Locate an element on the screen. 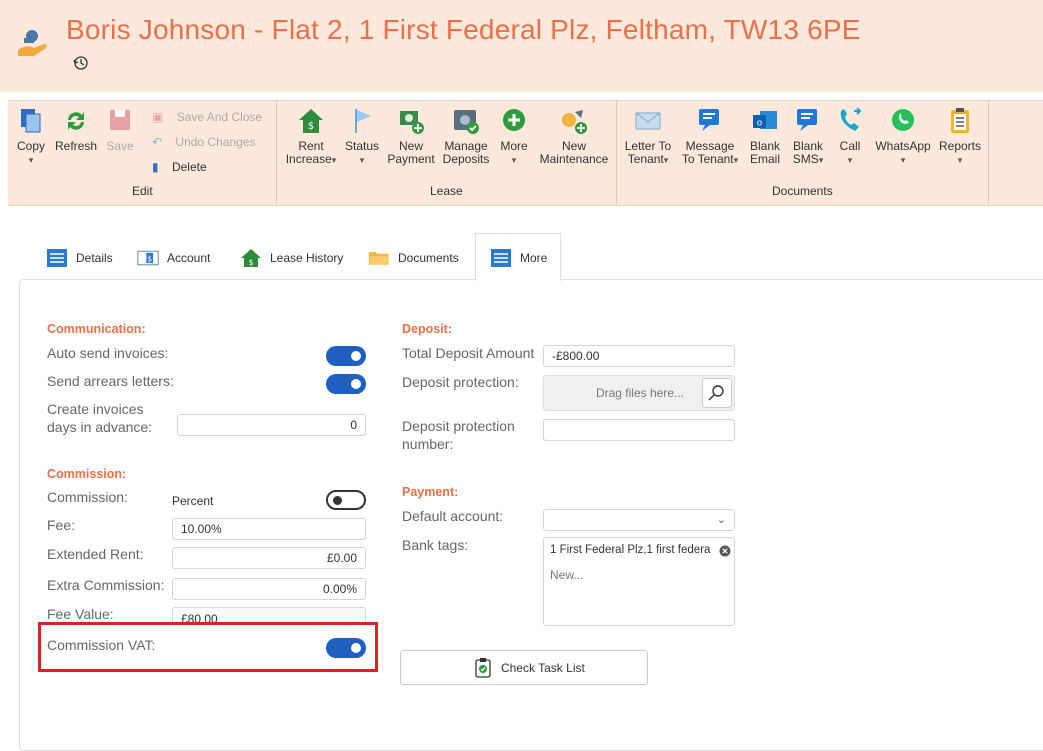  extra-commission-label: Extra Commission: is located at coordinates (106, 585).